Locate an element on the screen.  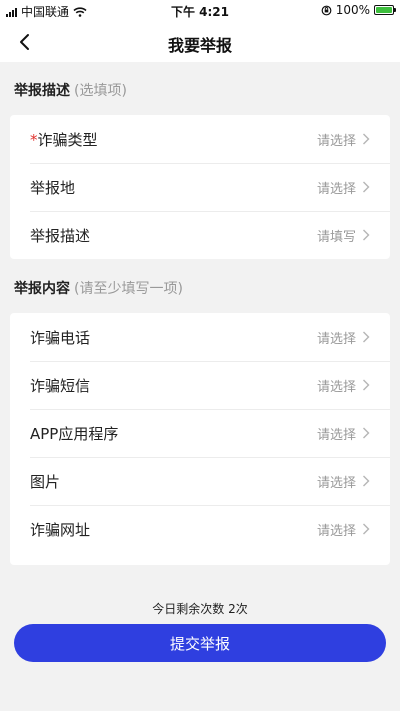
section-desc-heading: 举报描述 is located at coordinates (42, 91).